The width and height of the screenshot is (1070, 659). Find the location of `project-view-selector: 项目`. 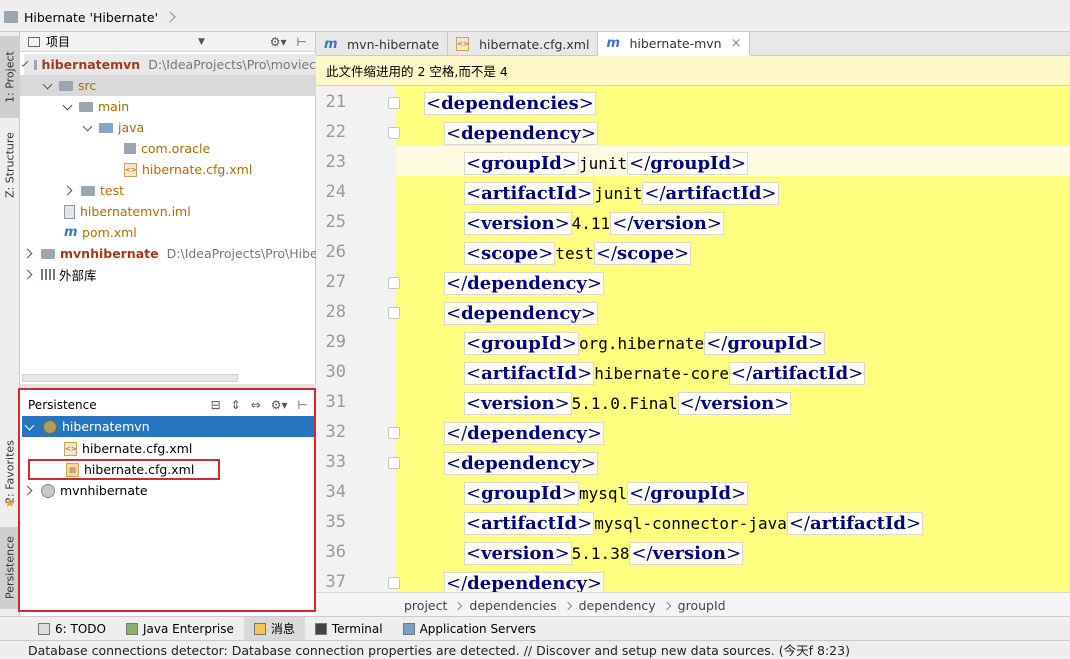

project-view-selector: 项目 is located at coordinates (58, 41).